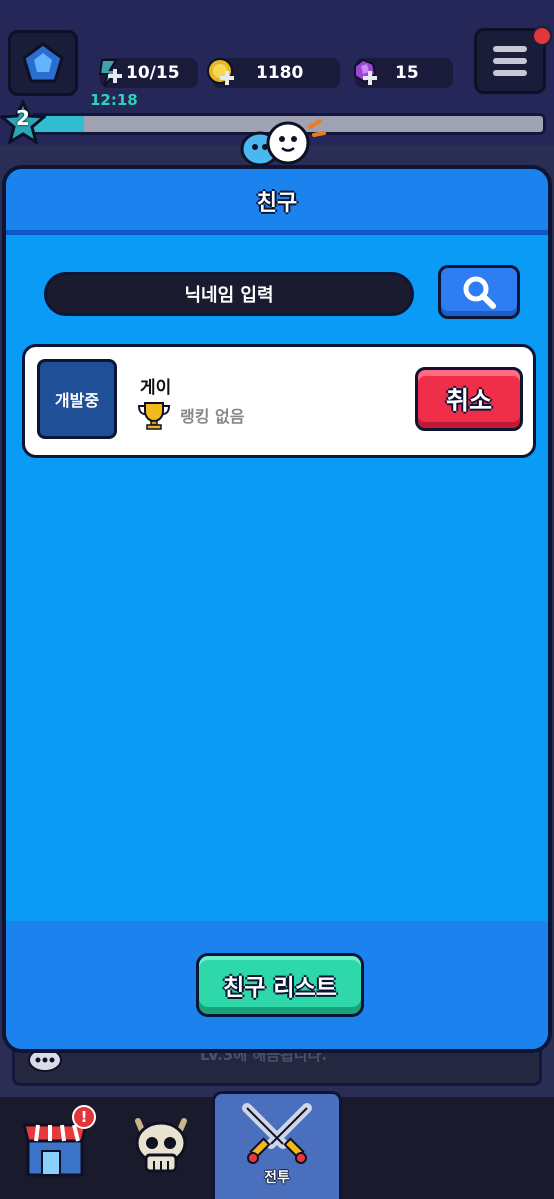 The width and height of the screenshot is (554, 1199). Describe the element at coordinates (220, 71) in the screenshot. I see `coin-plus-icon` at that location.